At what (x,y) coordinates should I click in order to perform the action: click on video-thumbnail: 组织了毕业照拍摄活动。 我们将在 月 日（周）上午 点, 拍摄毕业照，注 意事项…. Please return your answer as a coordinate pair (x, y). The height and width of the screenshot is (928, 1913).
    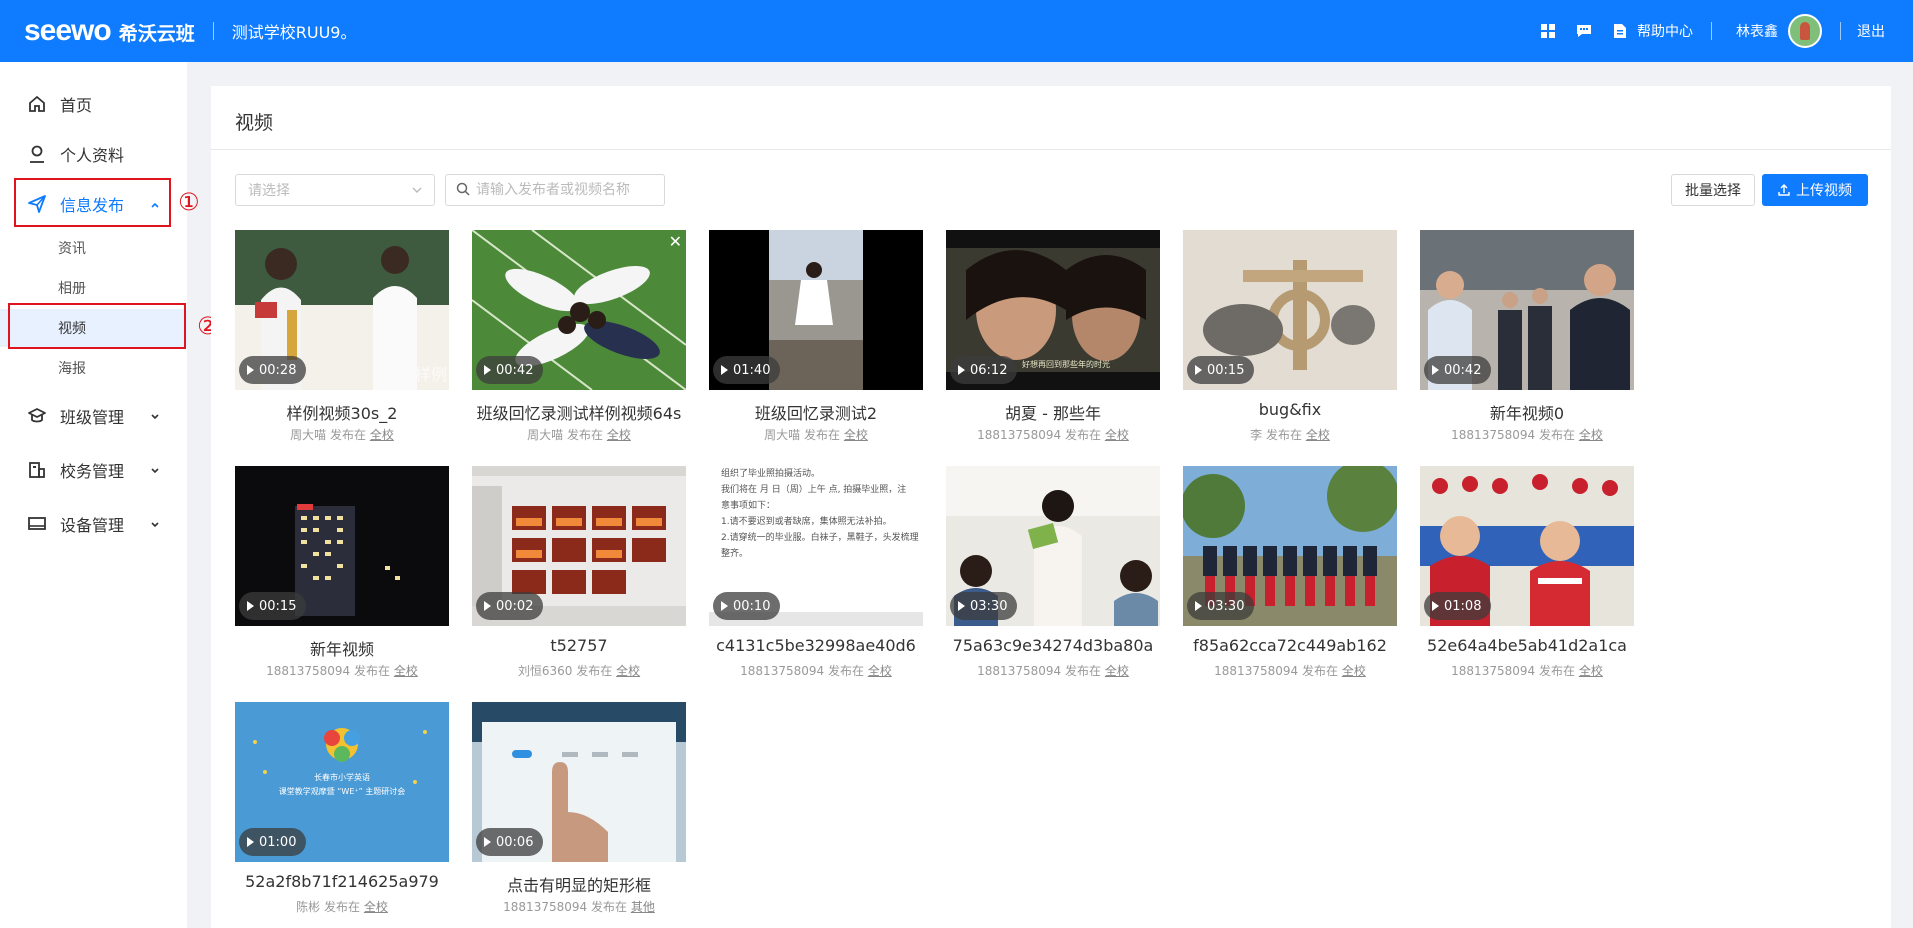
    Looking at the image, I should click on (816, 546).